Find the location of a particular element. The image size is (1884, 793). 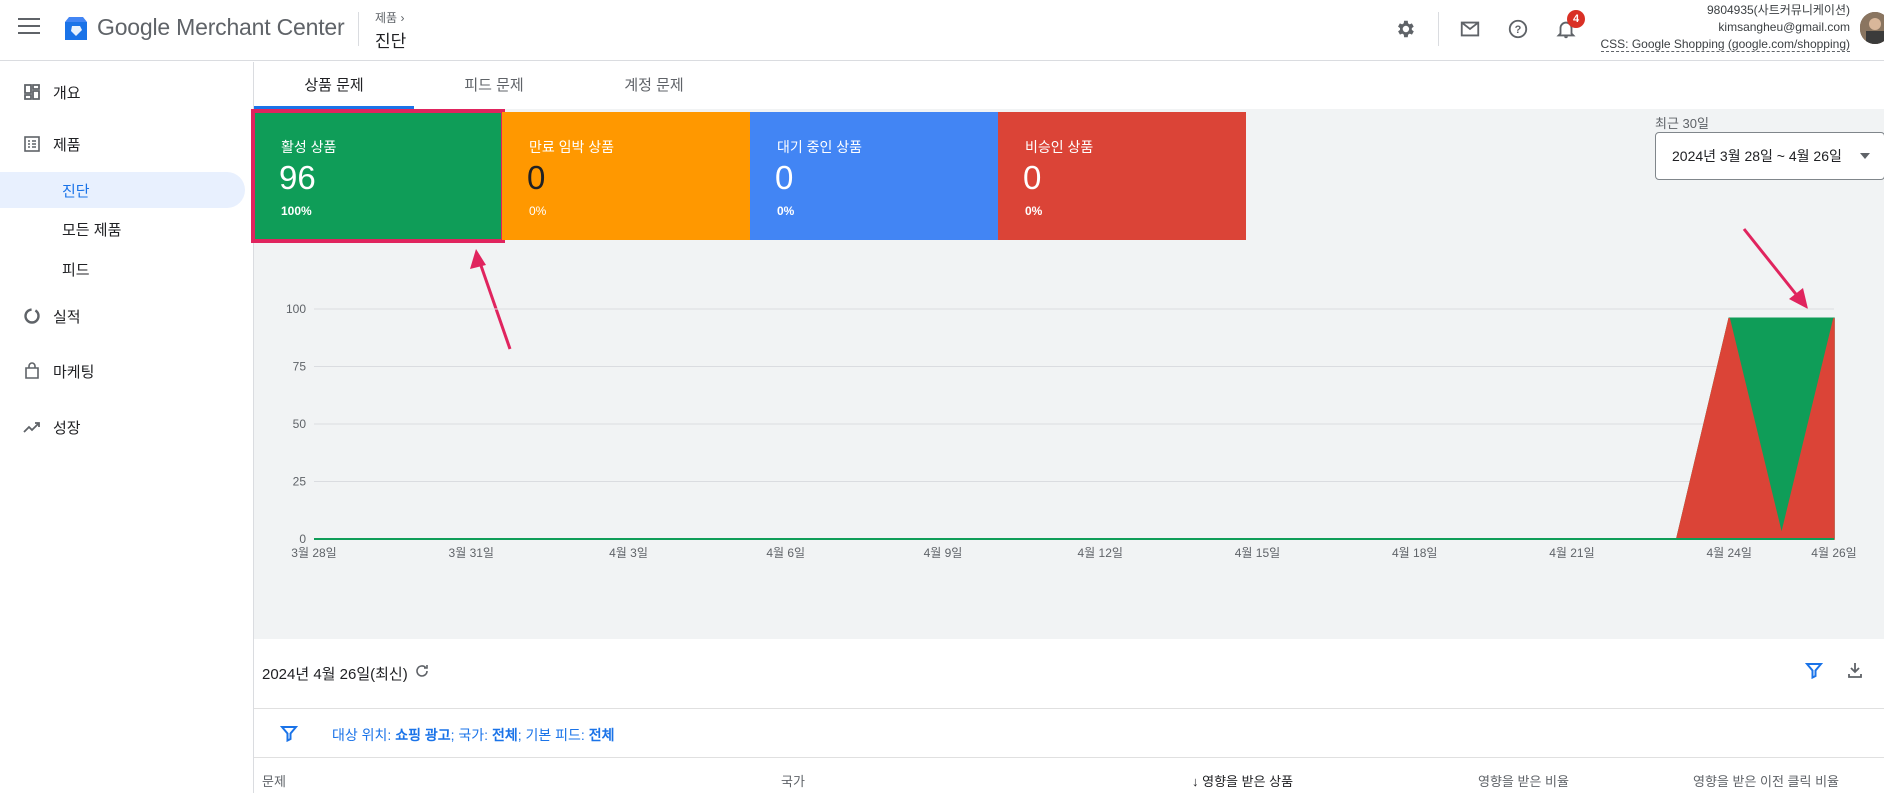

sidebar-item-label: 실적 is located at coordinates (67, 317).